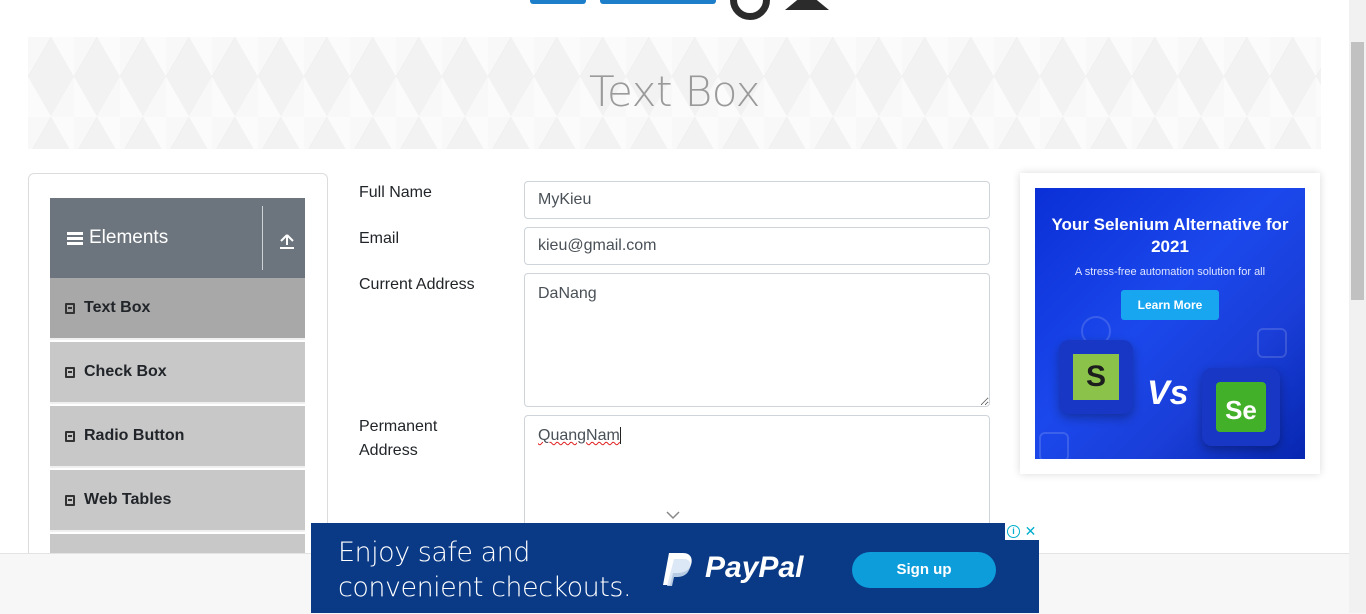 This screenshot has height=614, width=1366. What do you see at coordinates (1030, 531) in the screenshot?
I see `close-ad-icon: ✕` at bounding box center [1030, 531].